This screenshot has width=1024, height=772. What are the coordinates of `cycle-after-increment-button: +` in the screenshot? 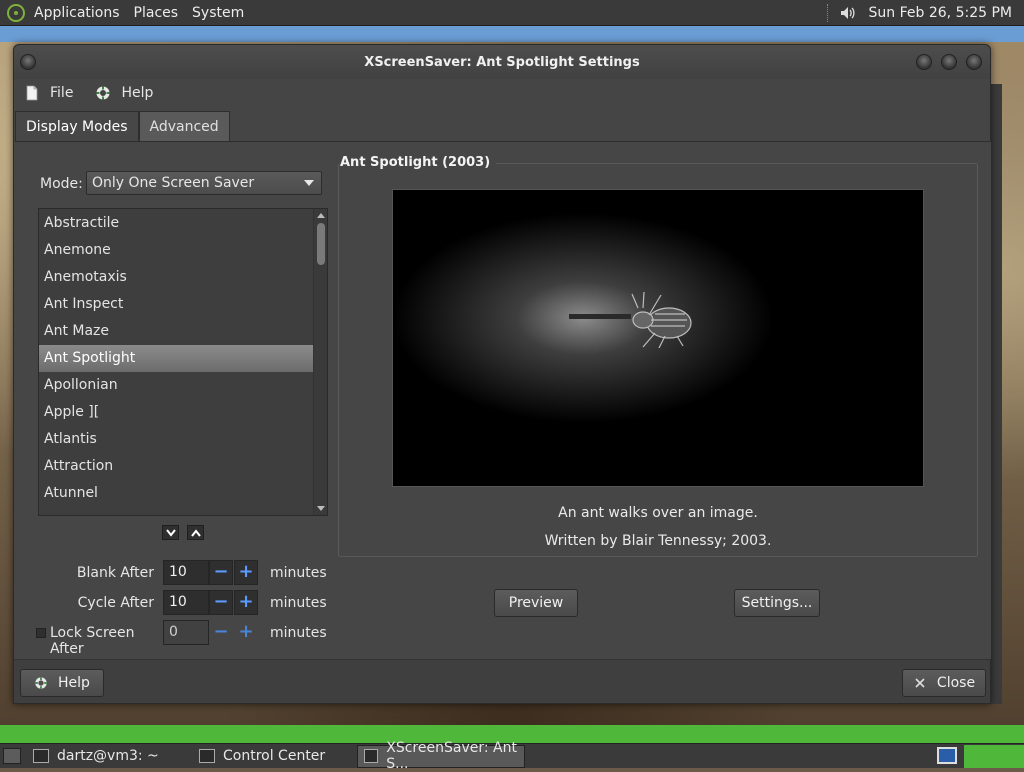 It's located at (246, 602).